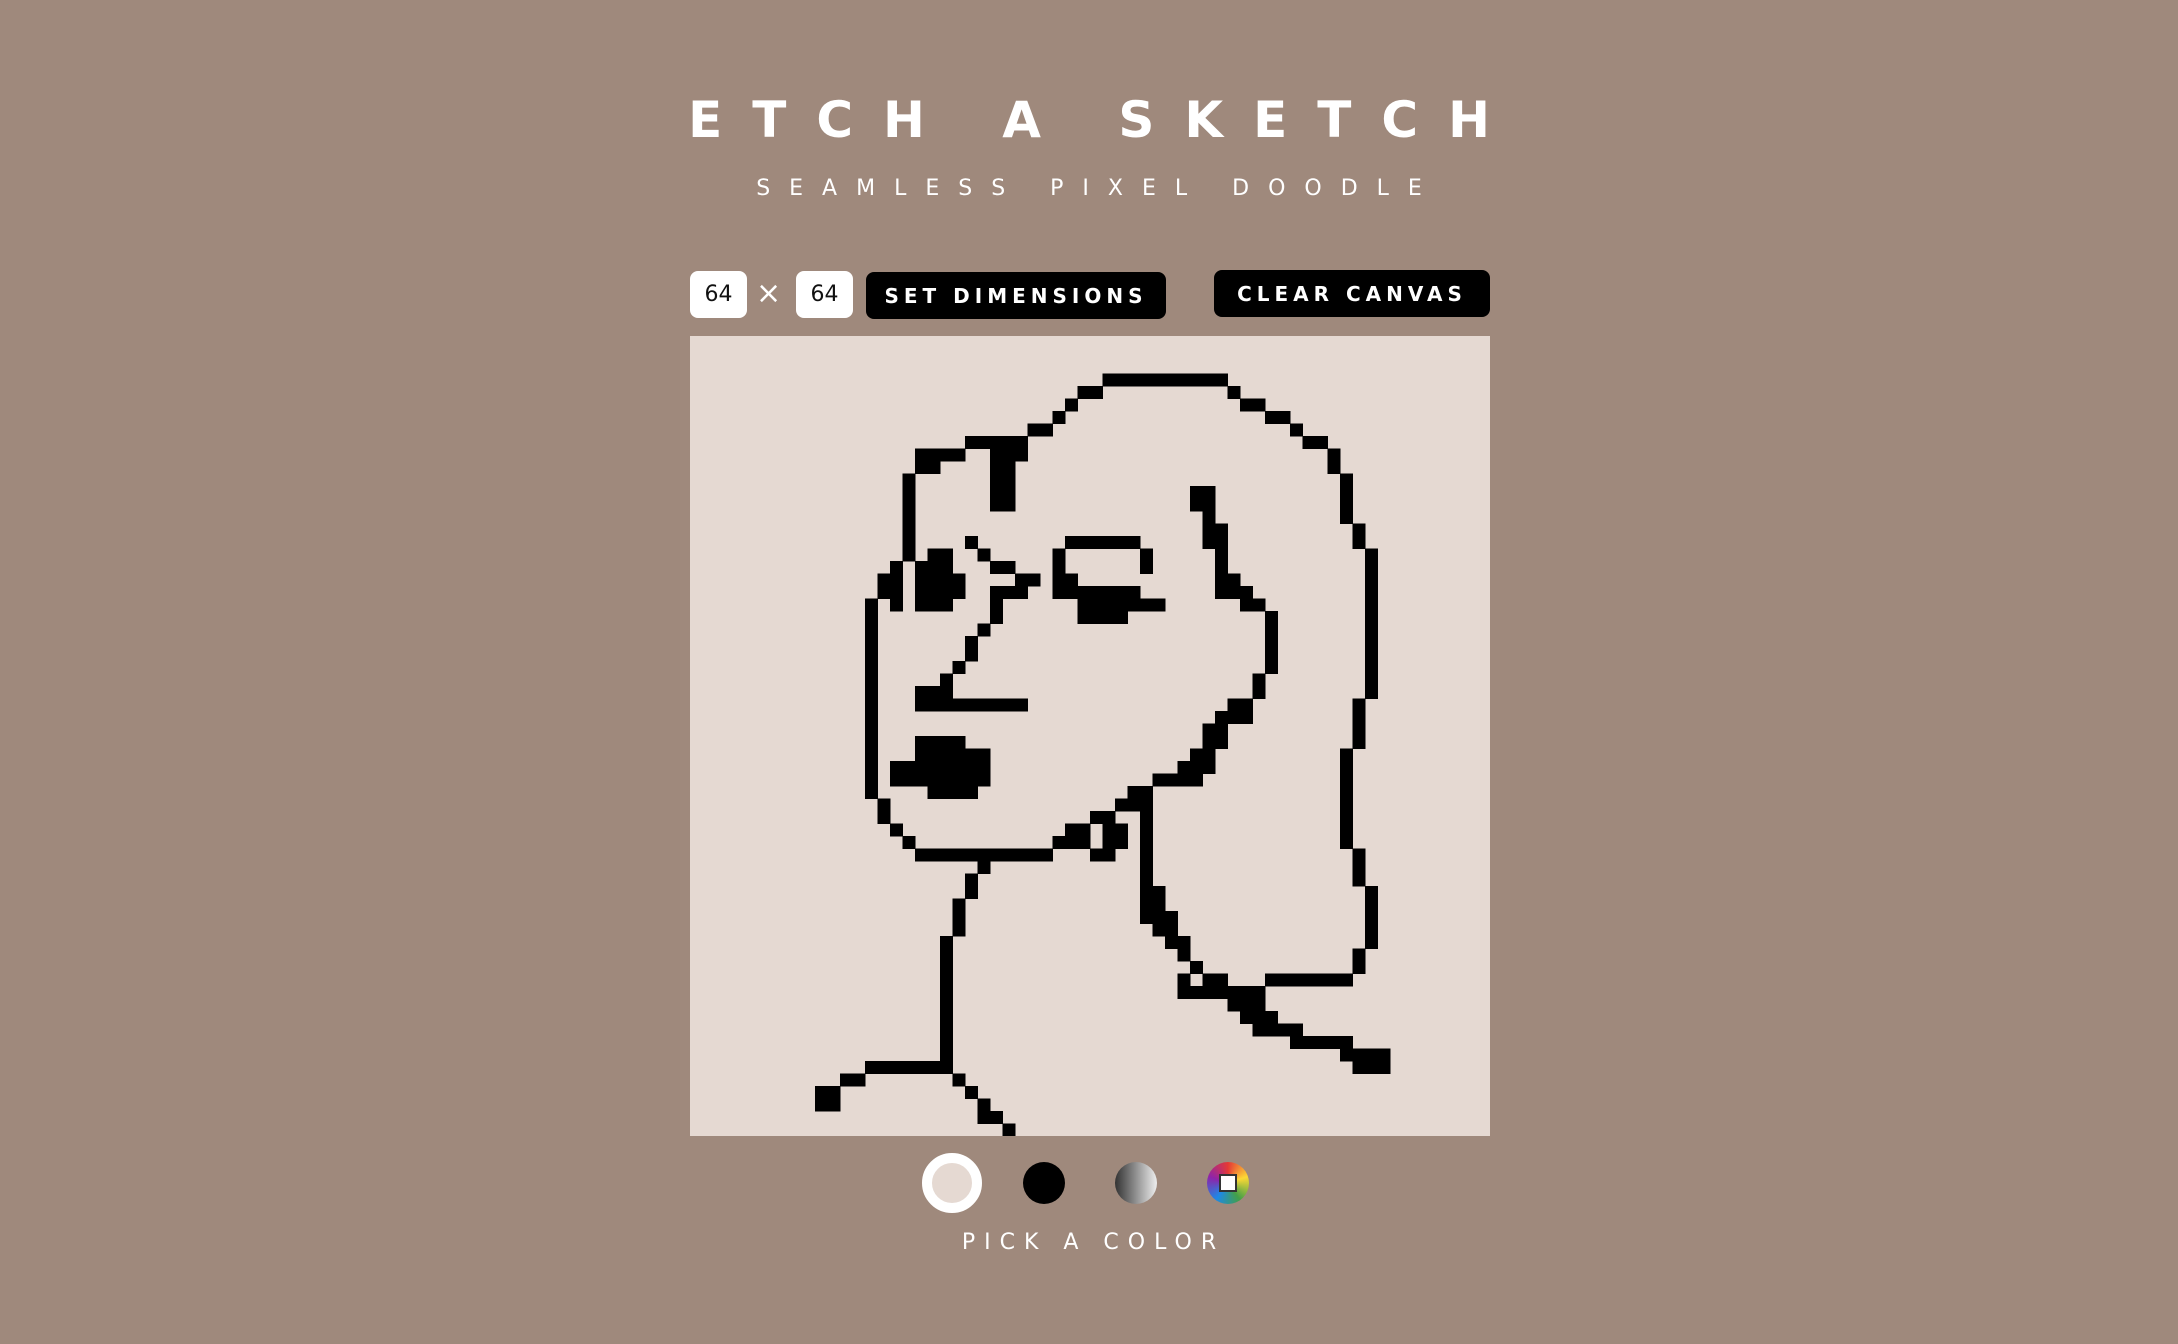  Describe the element at coordinates (824, 294) in the screenshot. I see `grid-height-input` at that location.